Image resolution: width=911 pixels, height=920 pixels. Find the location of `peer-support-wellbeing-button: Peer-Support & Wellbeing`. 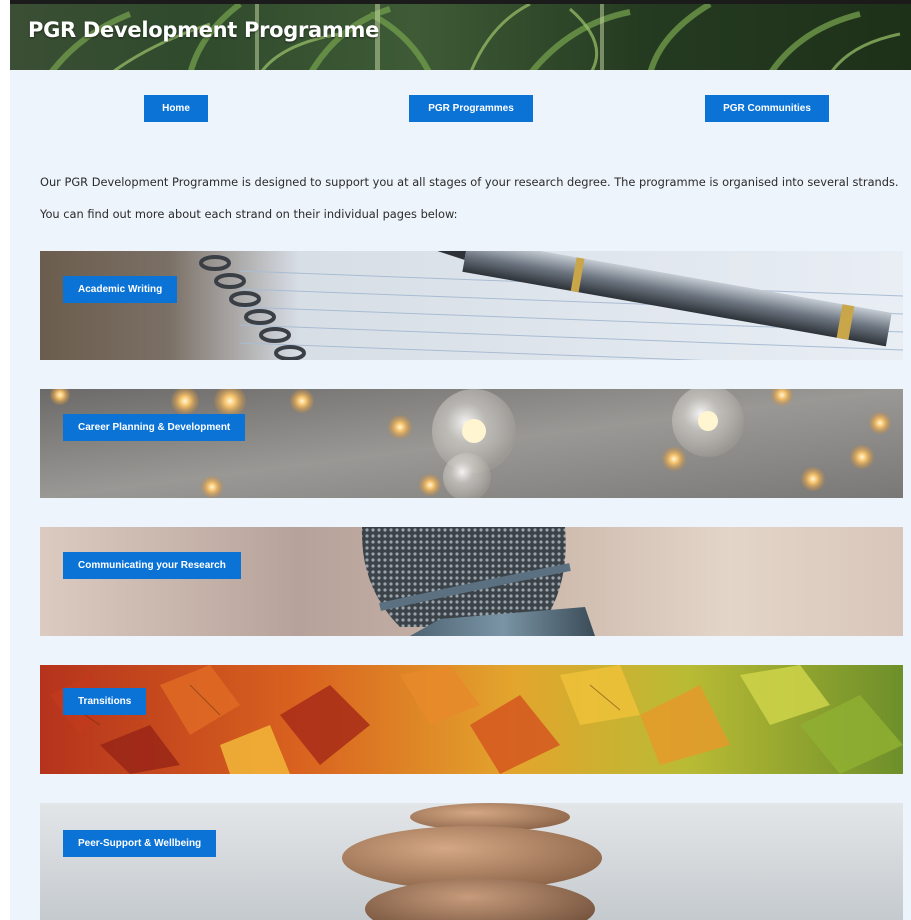

peer-support-wellbeing-button: Peer-Support & Wellbeing is located at coordinates (140, 843).